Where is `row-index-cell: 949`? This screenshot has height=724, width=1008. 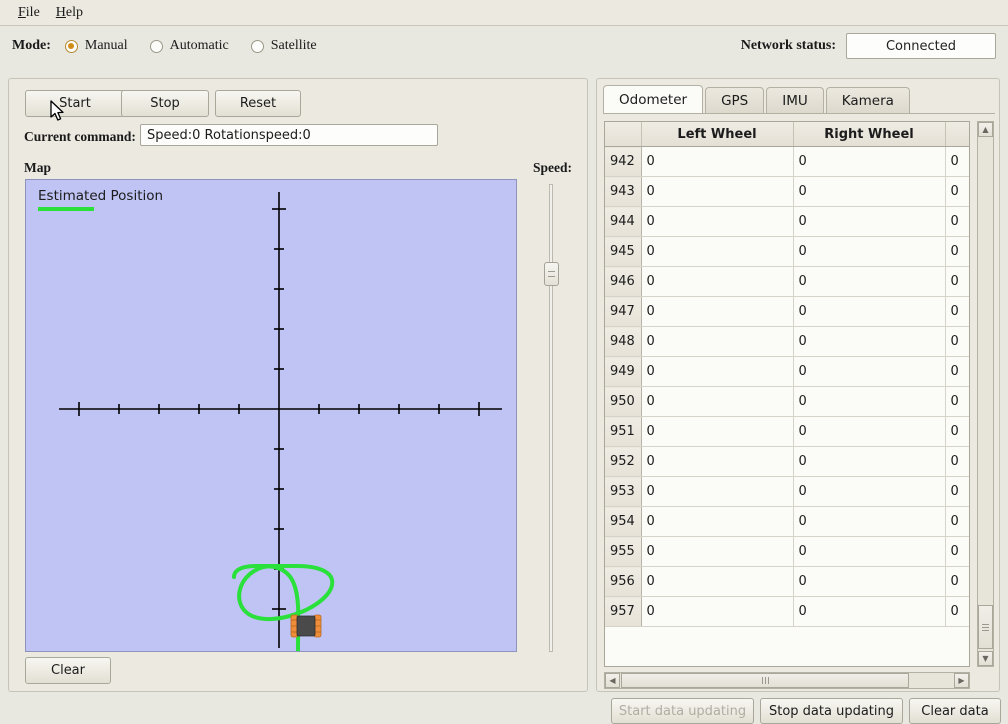
row-index-cell: 949 is located at coordinates (623, 371).